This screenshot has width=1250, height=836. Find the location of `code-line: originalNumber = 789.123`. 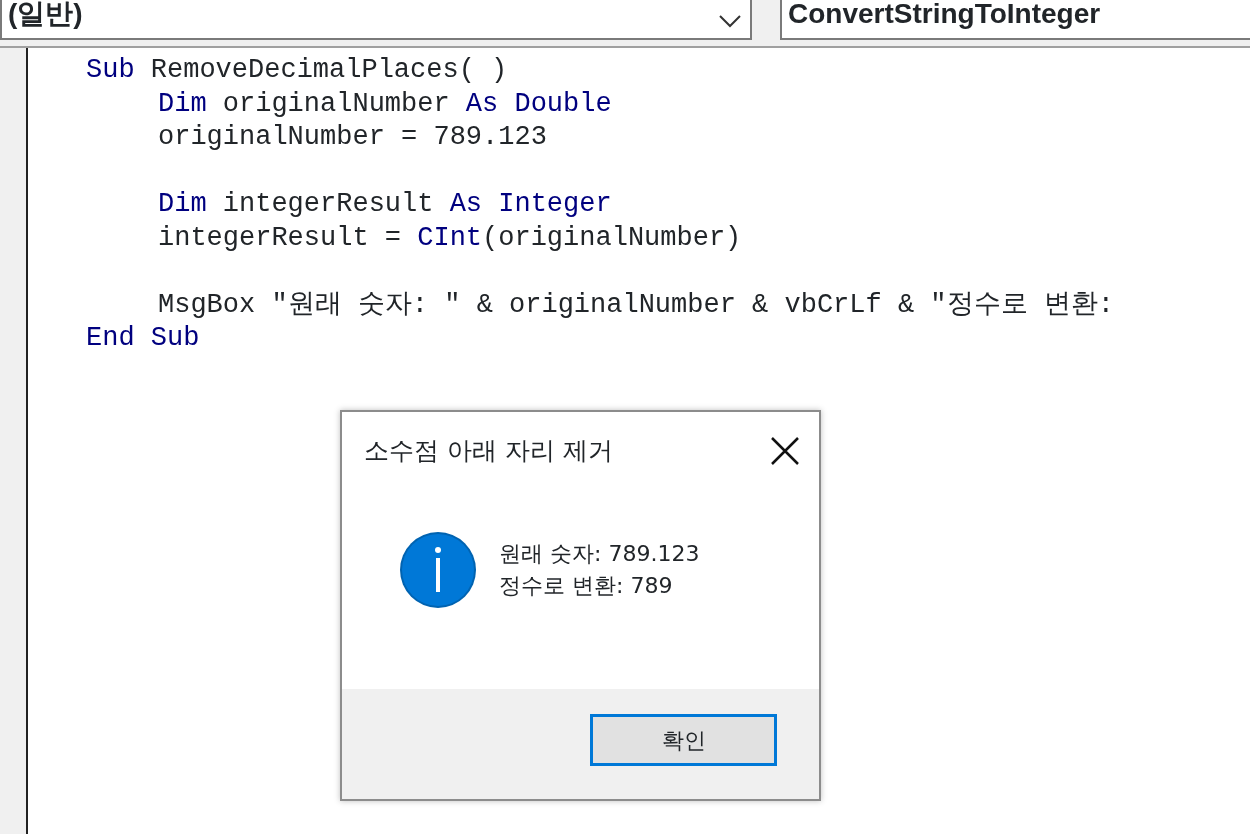

code-line: originalNumber = 789.123 is located at coordinates (352, 137).